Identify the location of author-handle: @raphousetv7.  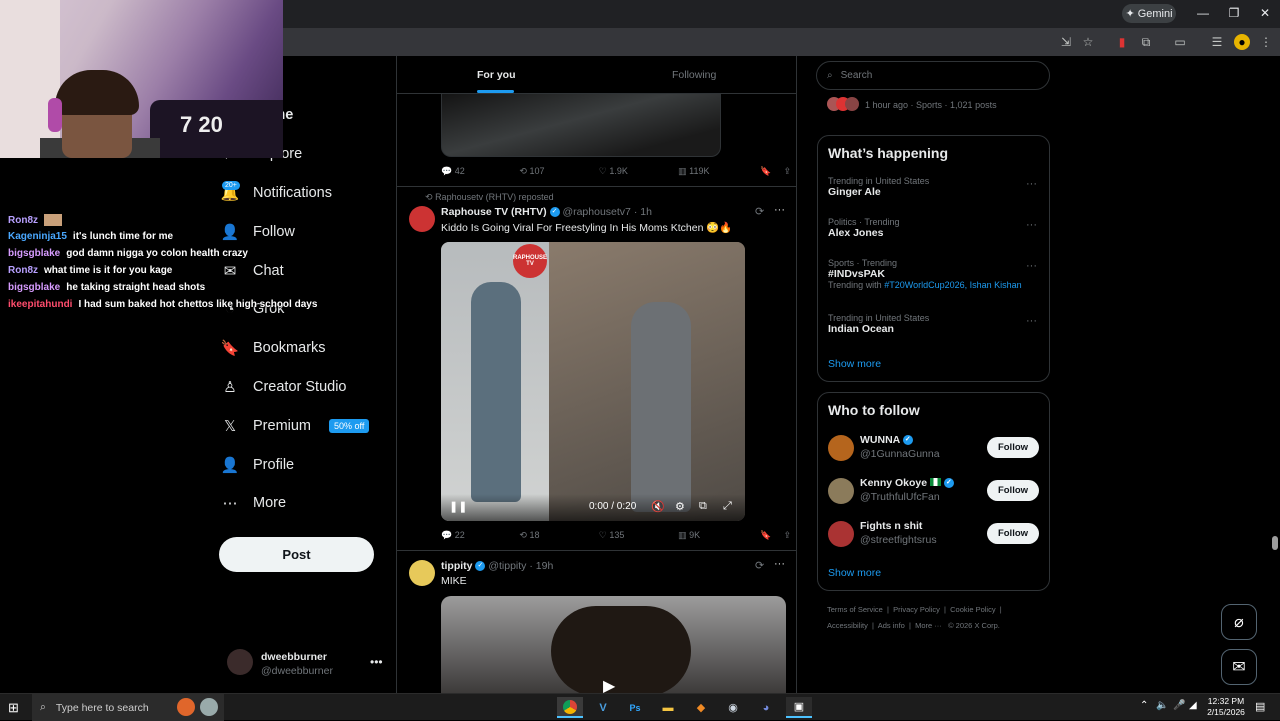
(596, 212).